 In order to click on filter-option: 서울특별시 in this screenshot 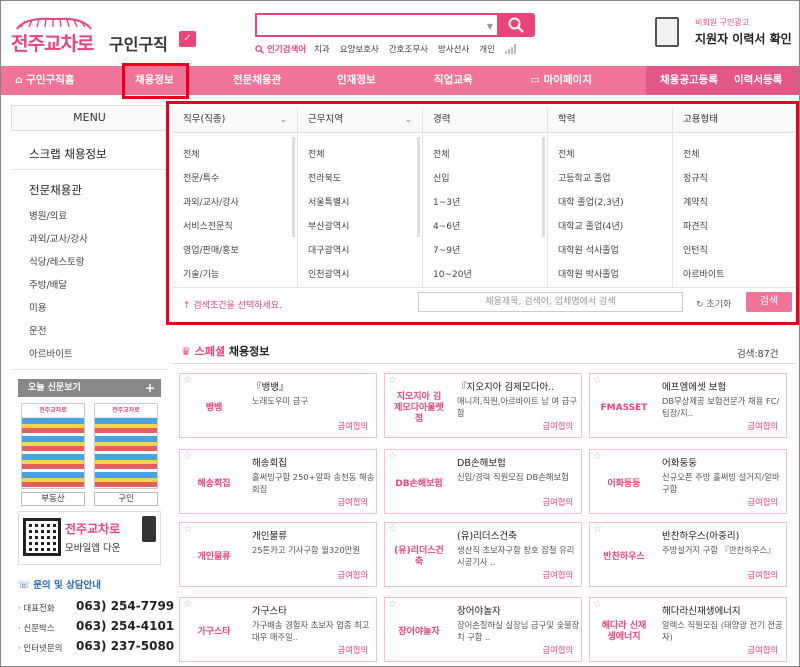, I will do `click(328, 201)`.